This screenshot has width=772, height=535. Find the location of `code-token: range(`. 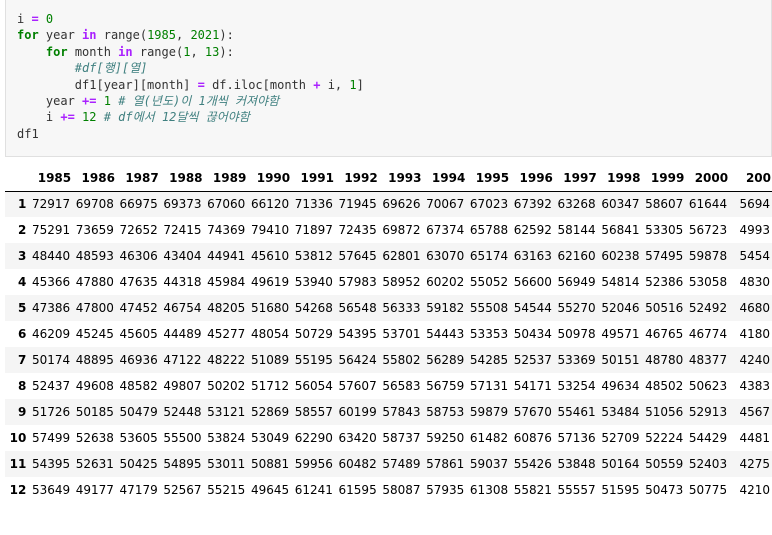

code-token: range( is located at coordinates (158, 51).